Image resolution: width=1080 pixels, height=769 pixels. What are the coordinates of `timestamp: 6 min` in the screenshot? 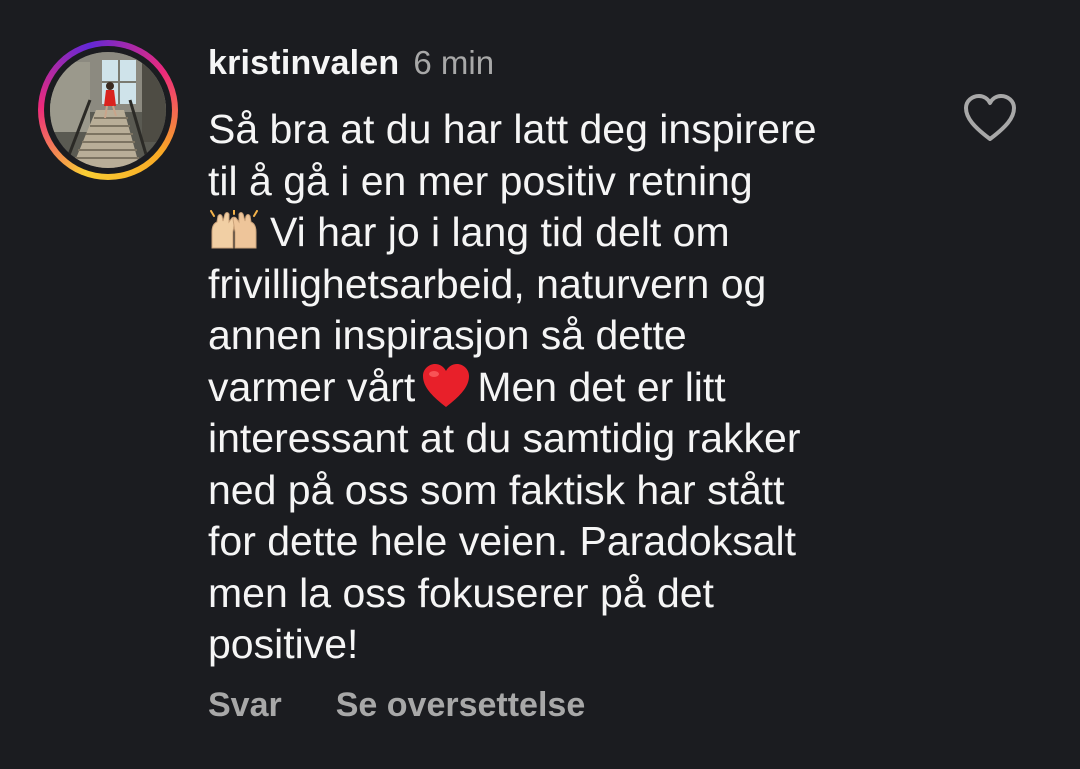 It's located at (454, 62).